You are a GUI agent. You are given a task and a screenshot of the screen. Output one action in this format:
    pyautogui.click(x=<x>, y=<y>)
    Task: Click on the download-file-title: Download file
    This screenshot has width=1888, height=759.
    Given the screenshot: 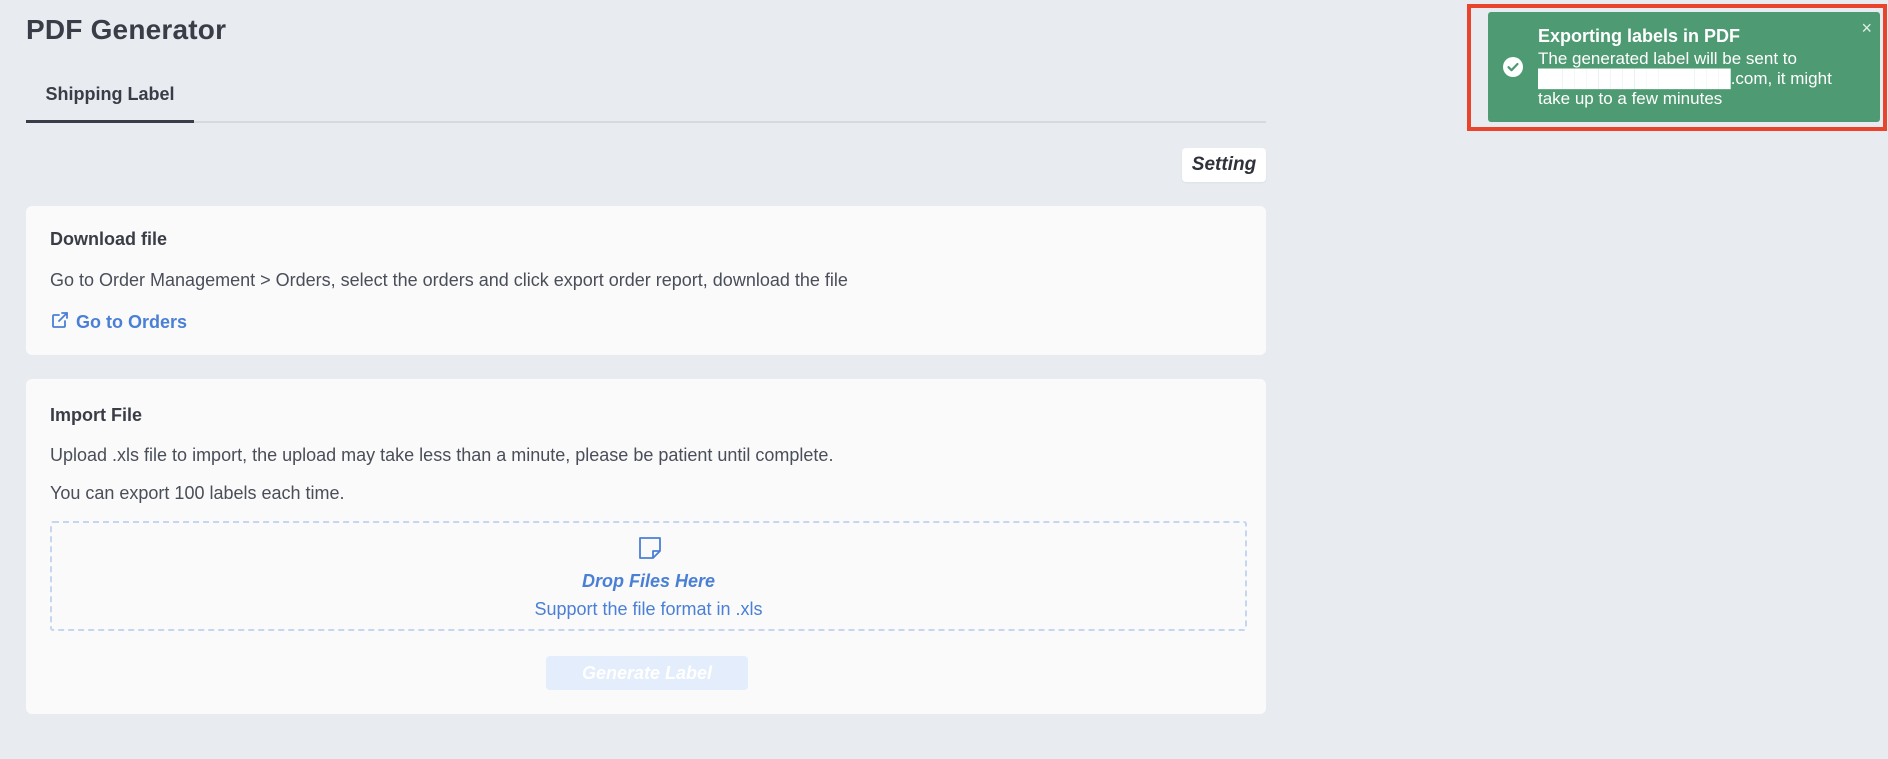 What is the action you would take?
    pyautogui.click(x=108, y=239)
    